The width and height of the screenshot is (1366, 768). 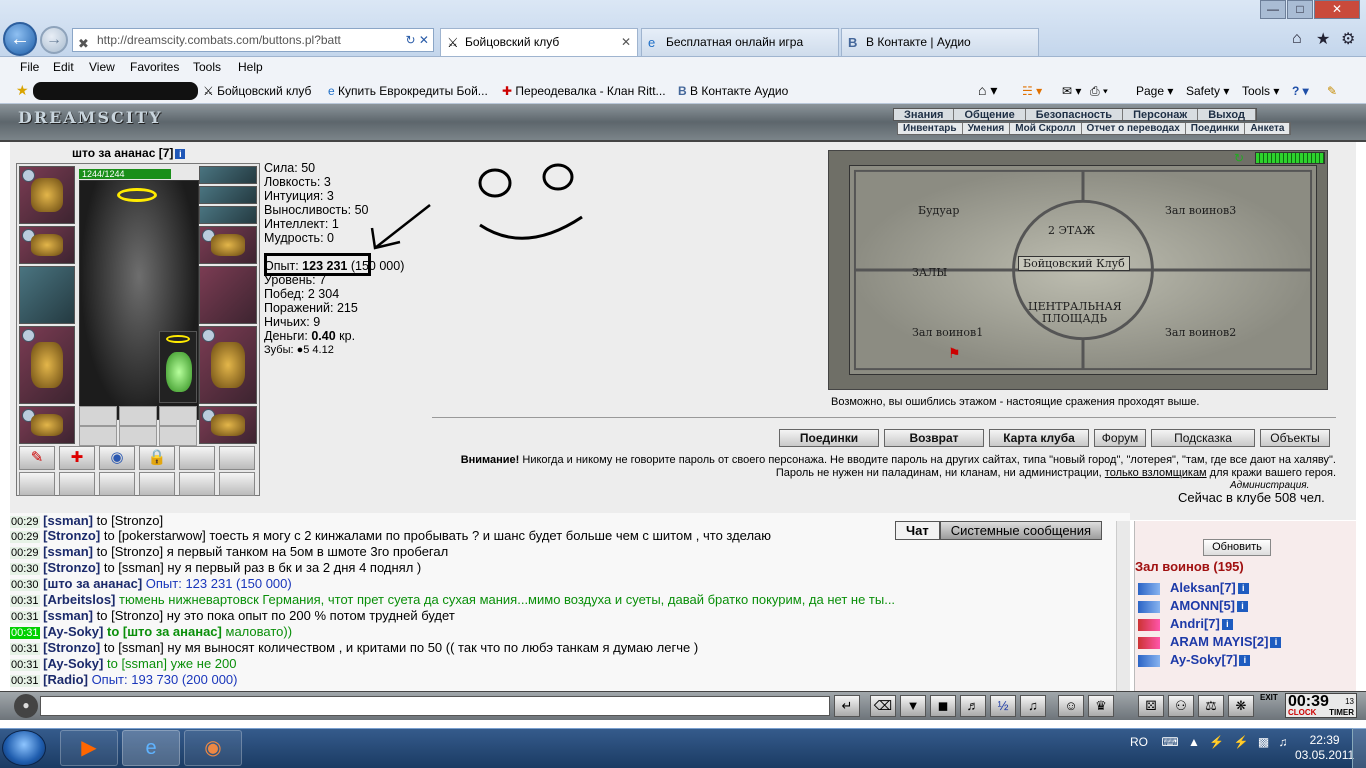 What do you see at coordinates (1071, 706) in the screenshot?
I see `smiley-icon: ☺` at bounding box center [1071, 706].